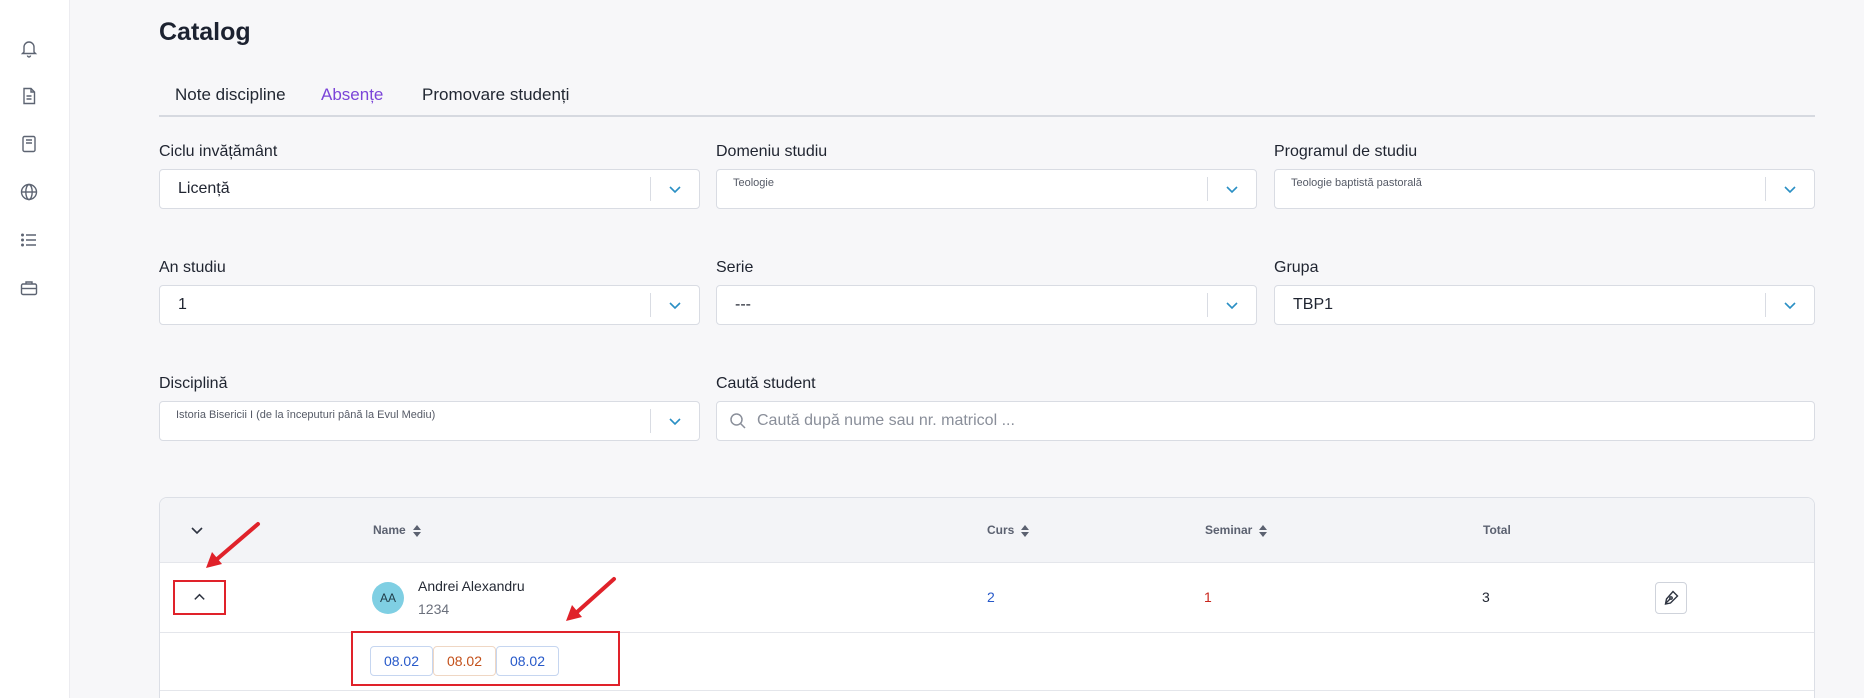 The height and width of the screenshot is (698, 1864). Describe the element at coordinates (429, 189) in the screenshot. I see `ciclu-select: Licență` at that location.